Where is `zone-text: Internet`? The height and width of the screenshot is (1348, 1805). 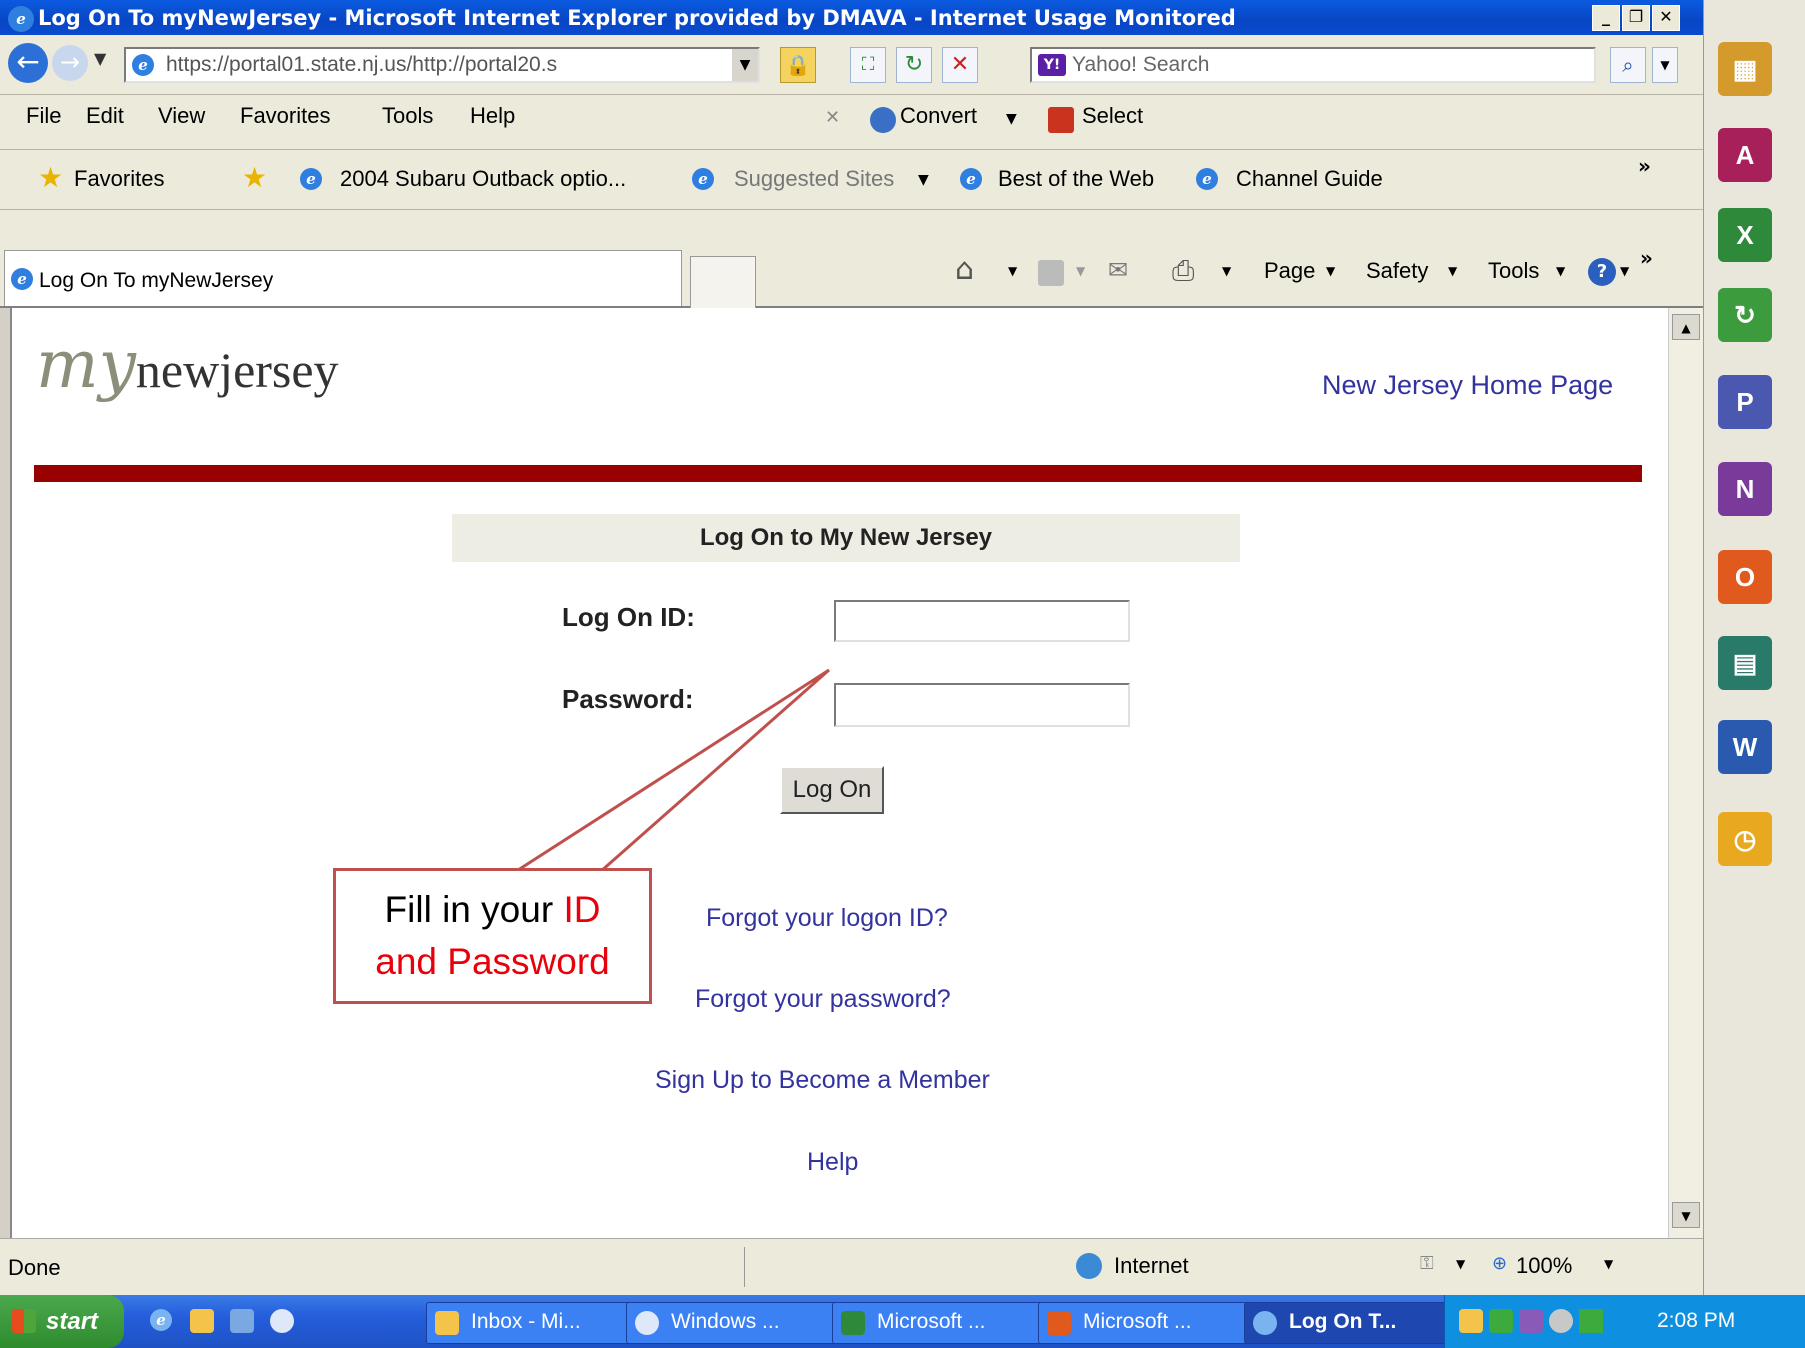 zone-text: Internet is located at coordinates (1151, 1265).